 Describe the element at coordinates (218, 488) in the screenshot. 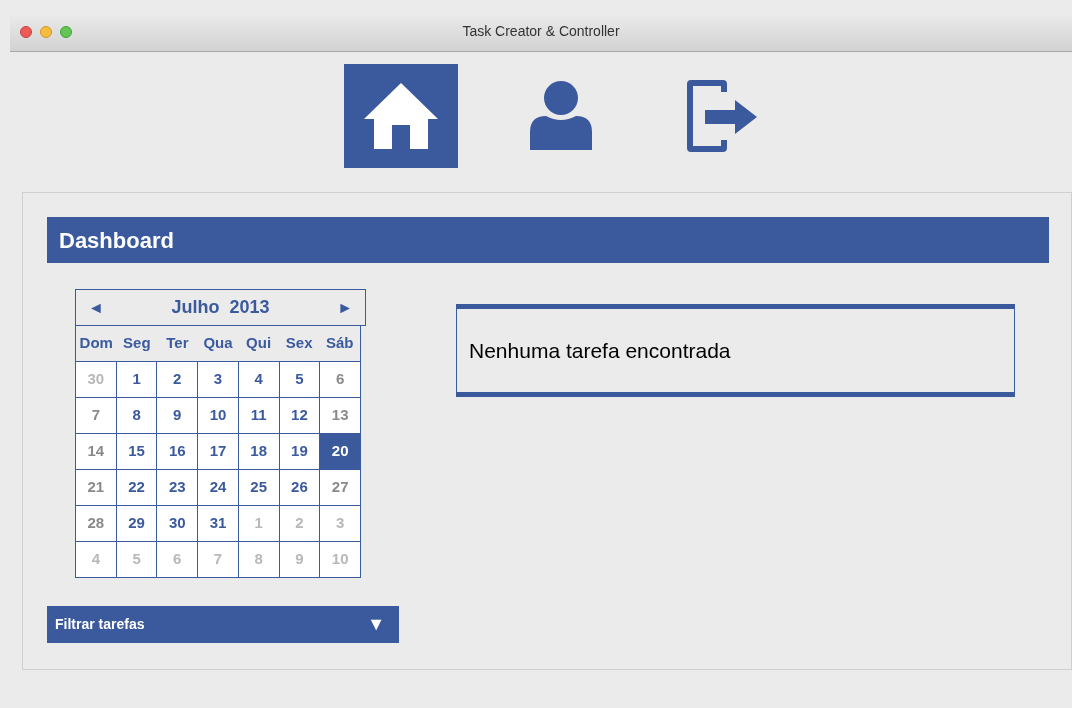

I see `calendar-day: 24` at that location.